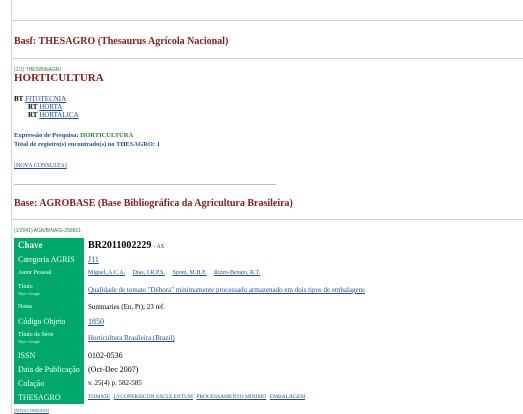 The image size is (523, 414). I want to click on data-publicacao-value: (Oct-Dec 2007), so click(113, 369).